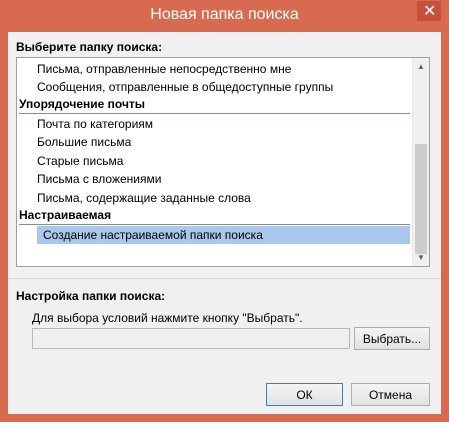 This screenshot has width=449, height=422. Describe the element at coordinates (214, 104) in the screenshot. I see `group-header: Упорядочение почты` at that location.